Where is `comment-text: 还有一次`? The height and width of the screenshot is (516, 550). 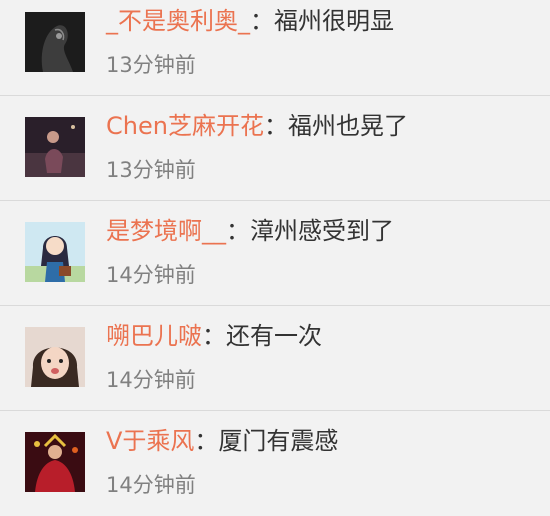 comment-text: 还有一次 is located at coordinates (274, 336).